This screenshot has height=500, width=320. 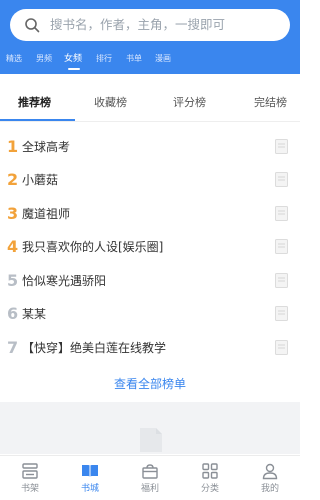 I want to click on tab-profile: 我的, so click(x=270, y=478).